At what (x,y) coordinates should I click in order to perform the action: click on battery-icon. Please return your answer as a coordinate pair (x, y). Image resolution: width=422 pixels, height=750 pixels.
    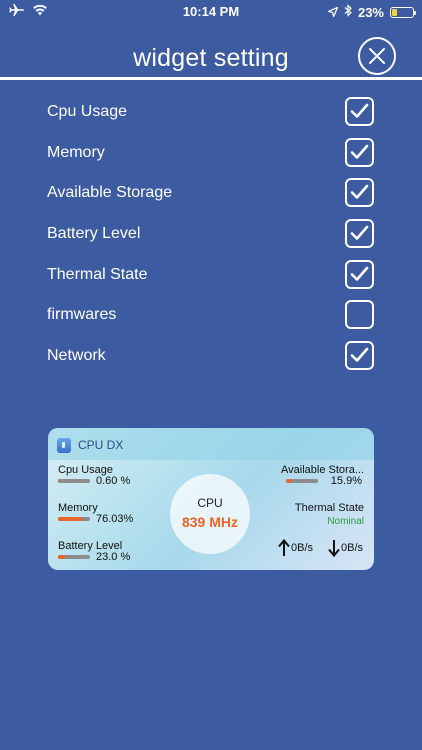
    Looking at the image, I should click on (403, 12).